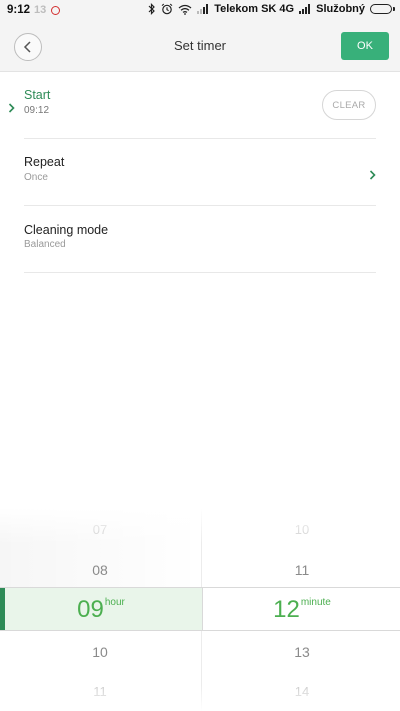 The image size is (400, 711). What do you see at coordinates (301, 609) in the screenshot?
I see `selected-minute: 12minute` at bounding box center [301, 609].